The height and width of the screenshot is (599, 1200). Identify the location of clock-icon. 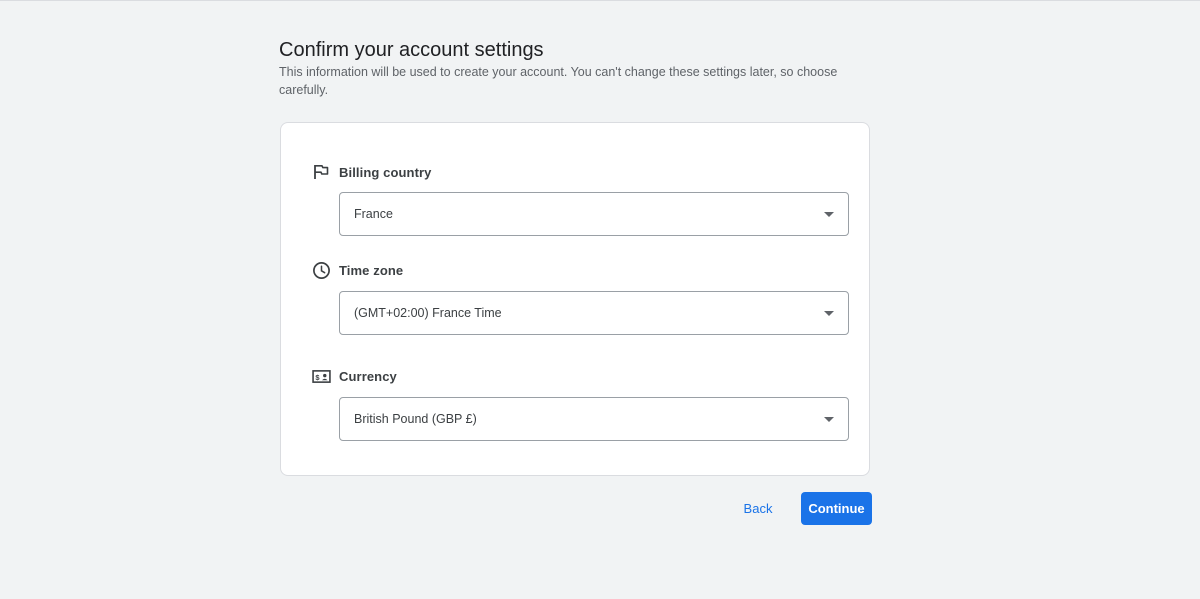
(321, 270).